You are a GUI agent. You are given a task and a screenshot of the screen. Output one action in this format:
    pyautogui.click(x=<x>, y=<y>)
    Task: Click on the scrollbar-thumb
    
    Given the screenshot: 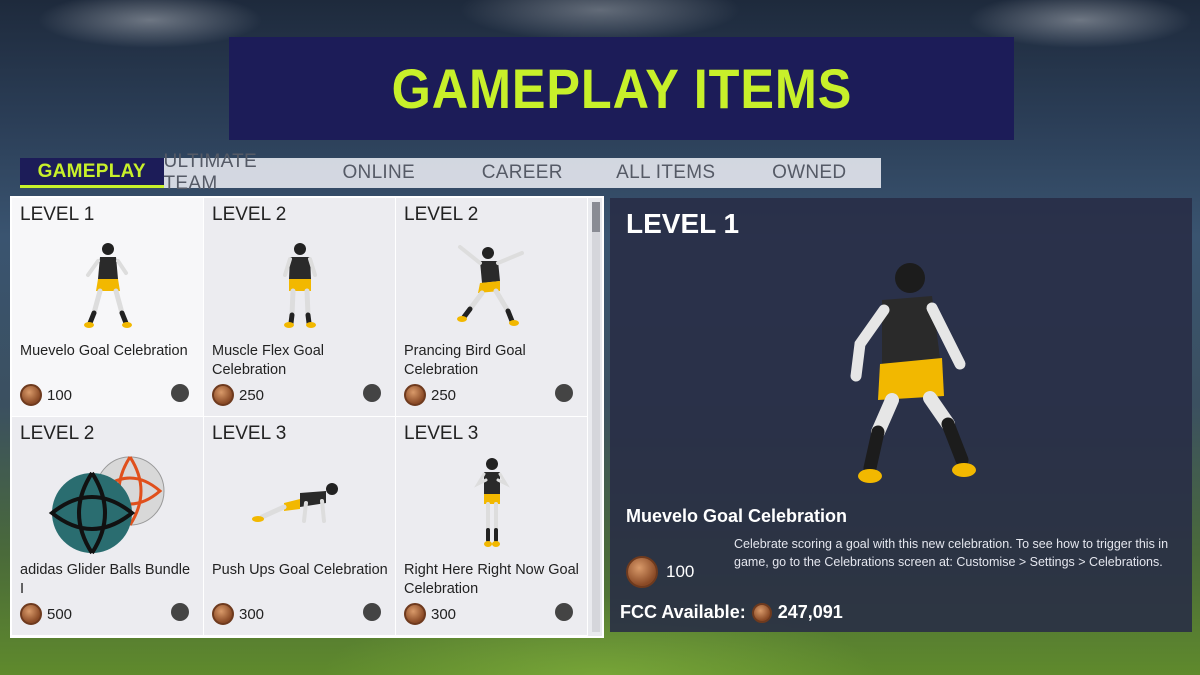 What is the action you would take?
    pyautogui.click(x=596, y=217)
    